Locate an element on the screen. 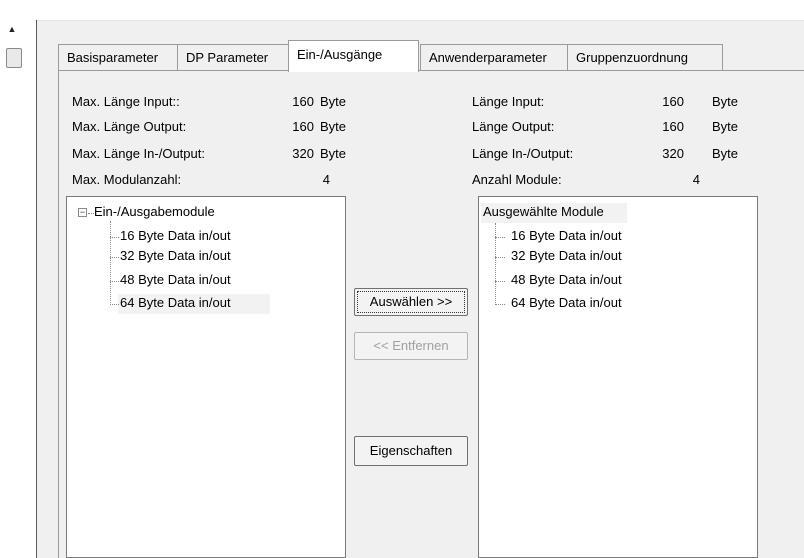 Image resolution: width=804 pixels, height=558 pixels. remove-button: << Entfernen is located at coordinates (411, 346).